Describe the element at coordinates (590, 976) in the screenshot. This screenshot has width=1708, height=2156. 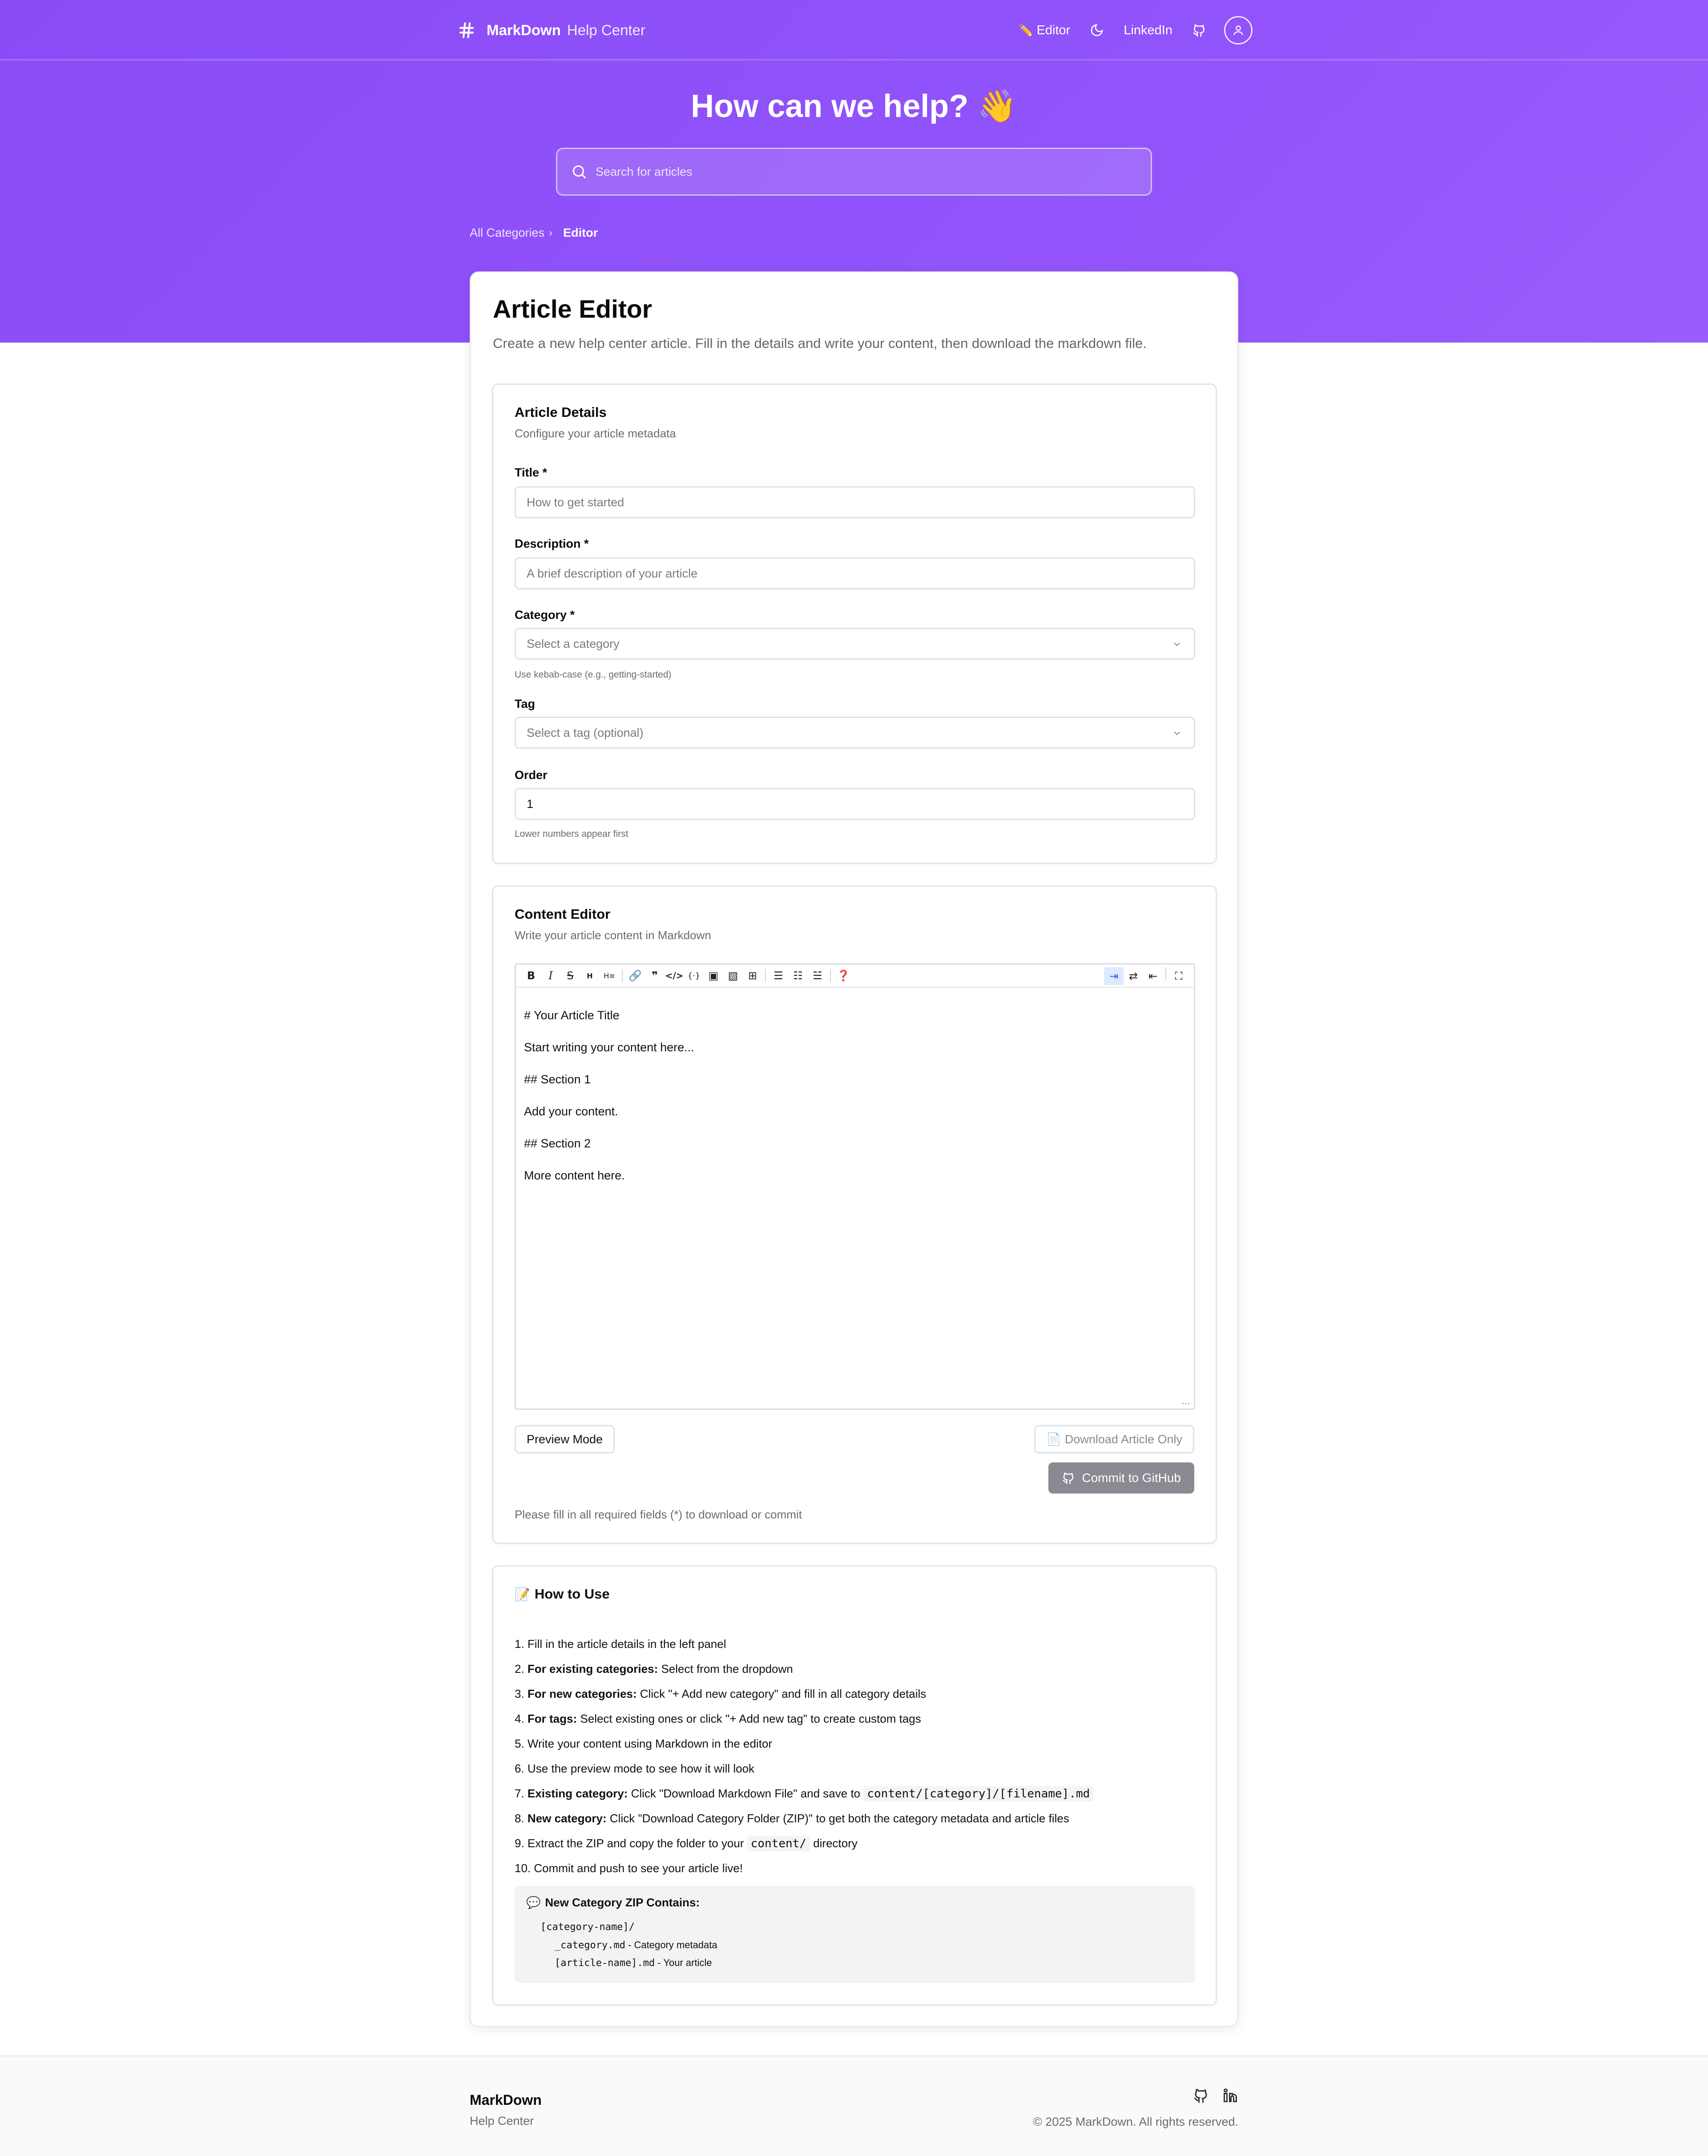
I see `heading-button: H` at that location.